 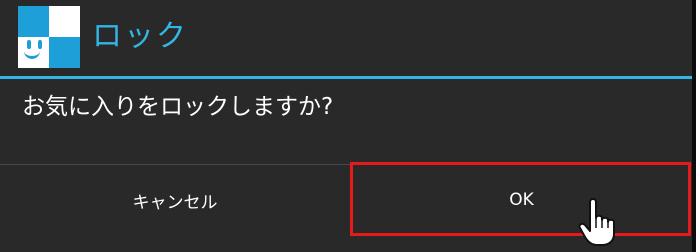 What do you see at coordinates (346, 77) in the screenshot?
I see `title-divider` at bounding box center [346, 77].